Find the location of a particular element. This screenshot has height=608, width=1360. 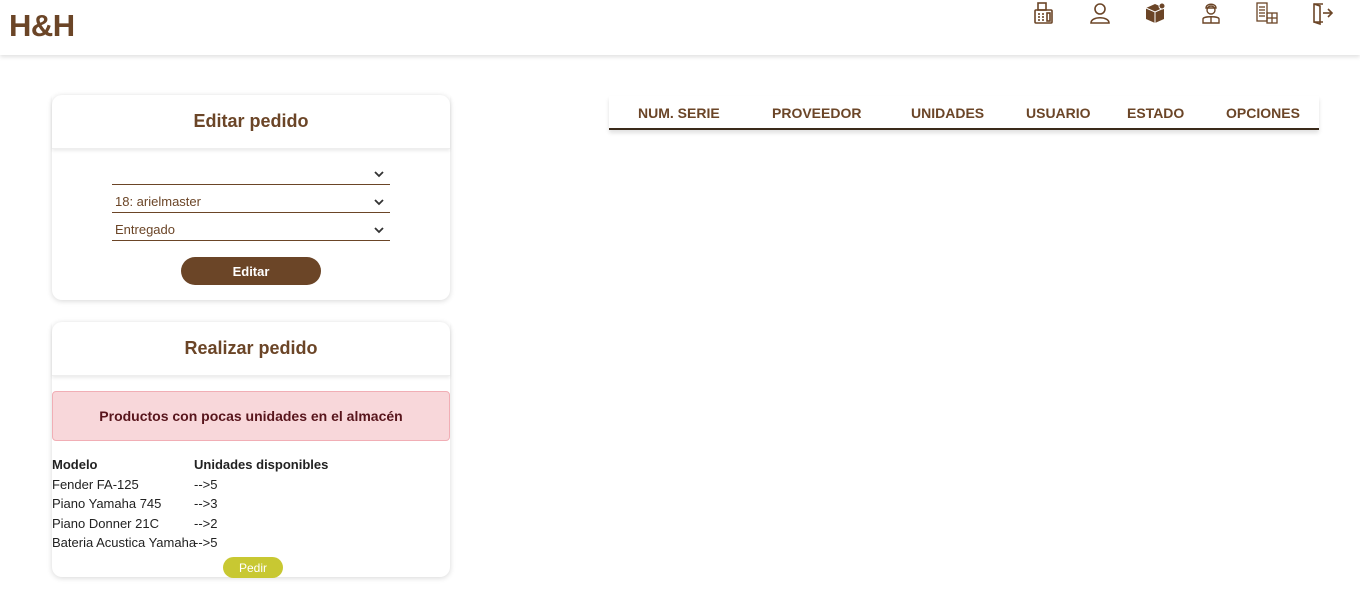

product-model: Piano Yamaha 745 is located at coordinates (107, 504).